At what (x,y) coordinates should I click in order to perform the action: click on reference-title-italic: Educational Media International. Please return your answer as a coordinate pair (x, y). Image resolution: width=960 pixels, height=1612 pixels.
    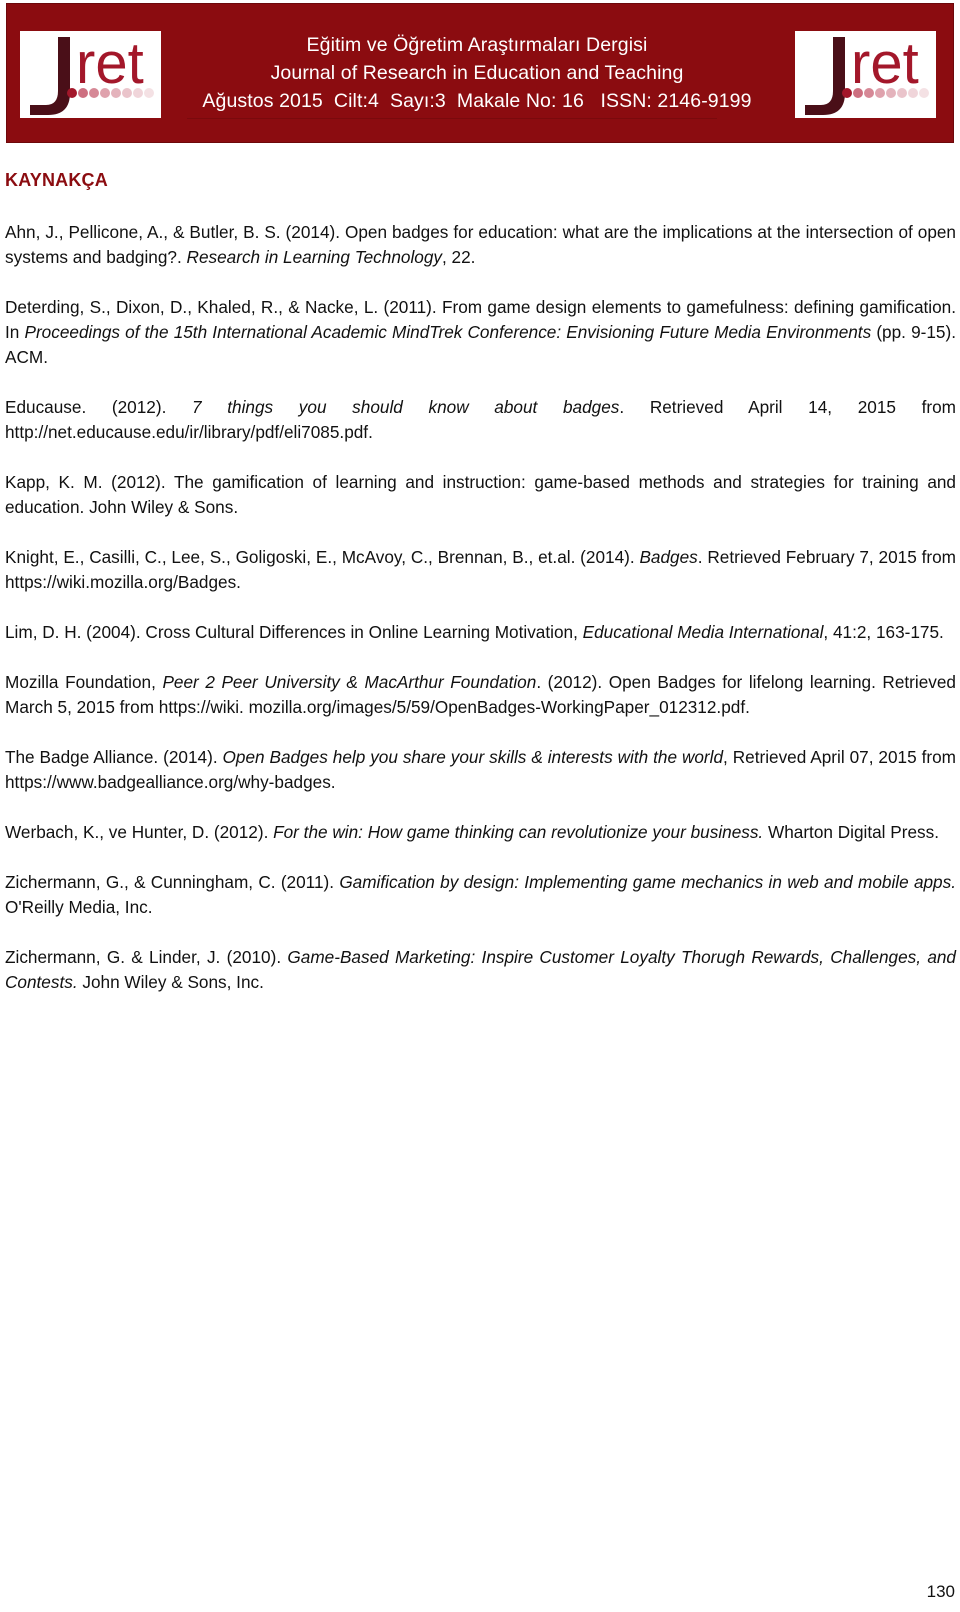
    Looking at the image, I should click on (703, 632).